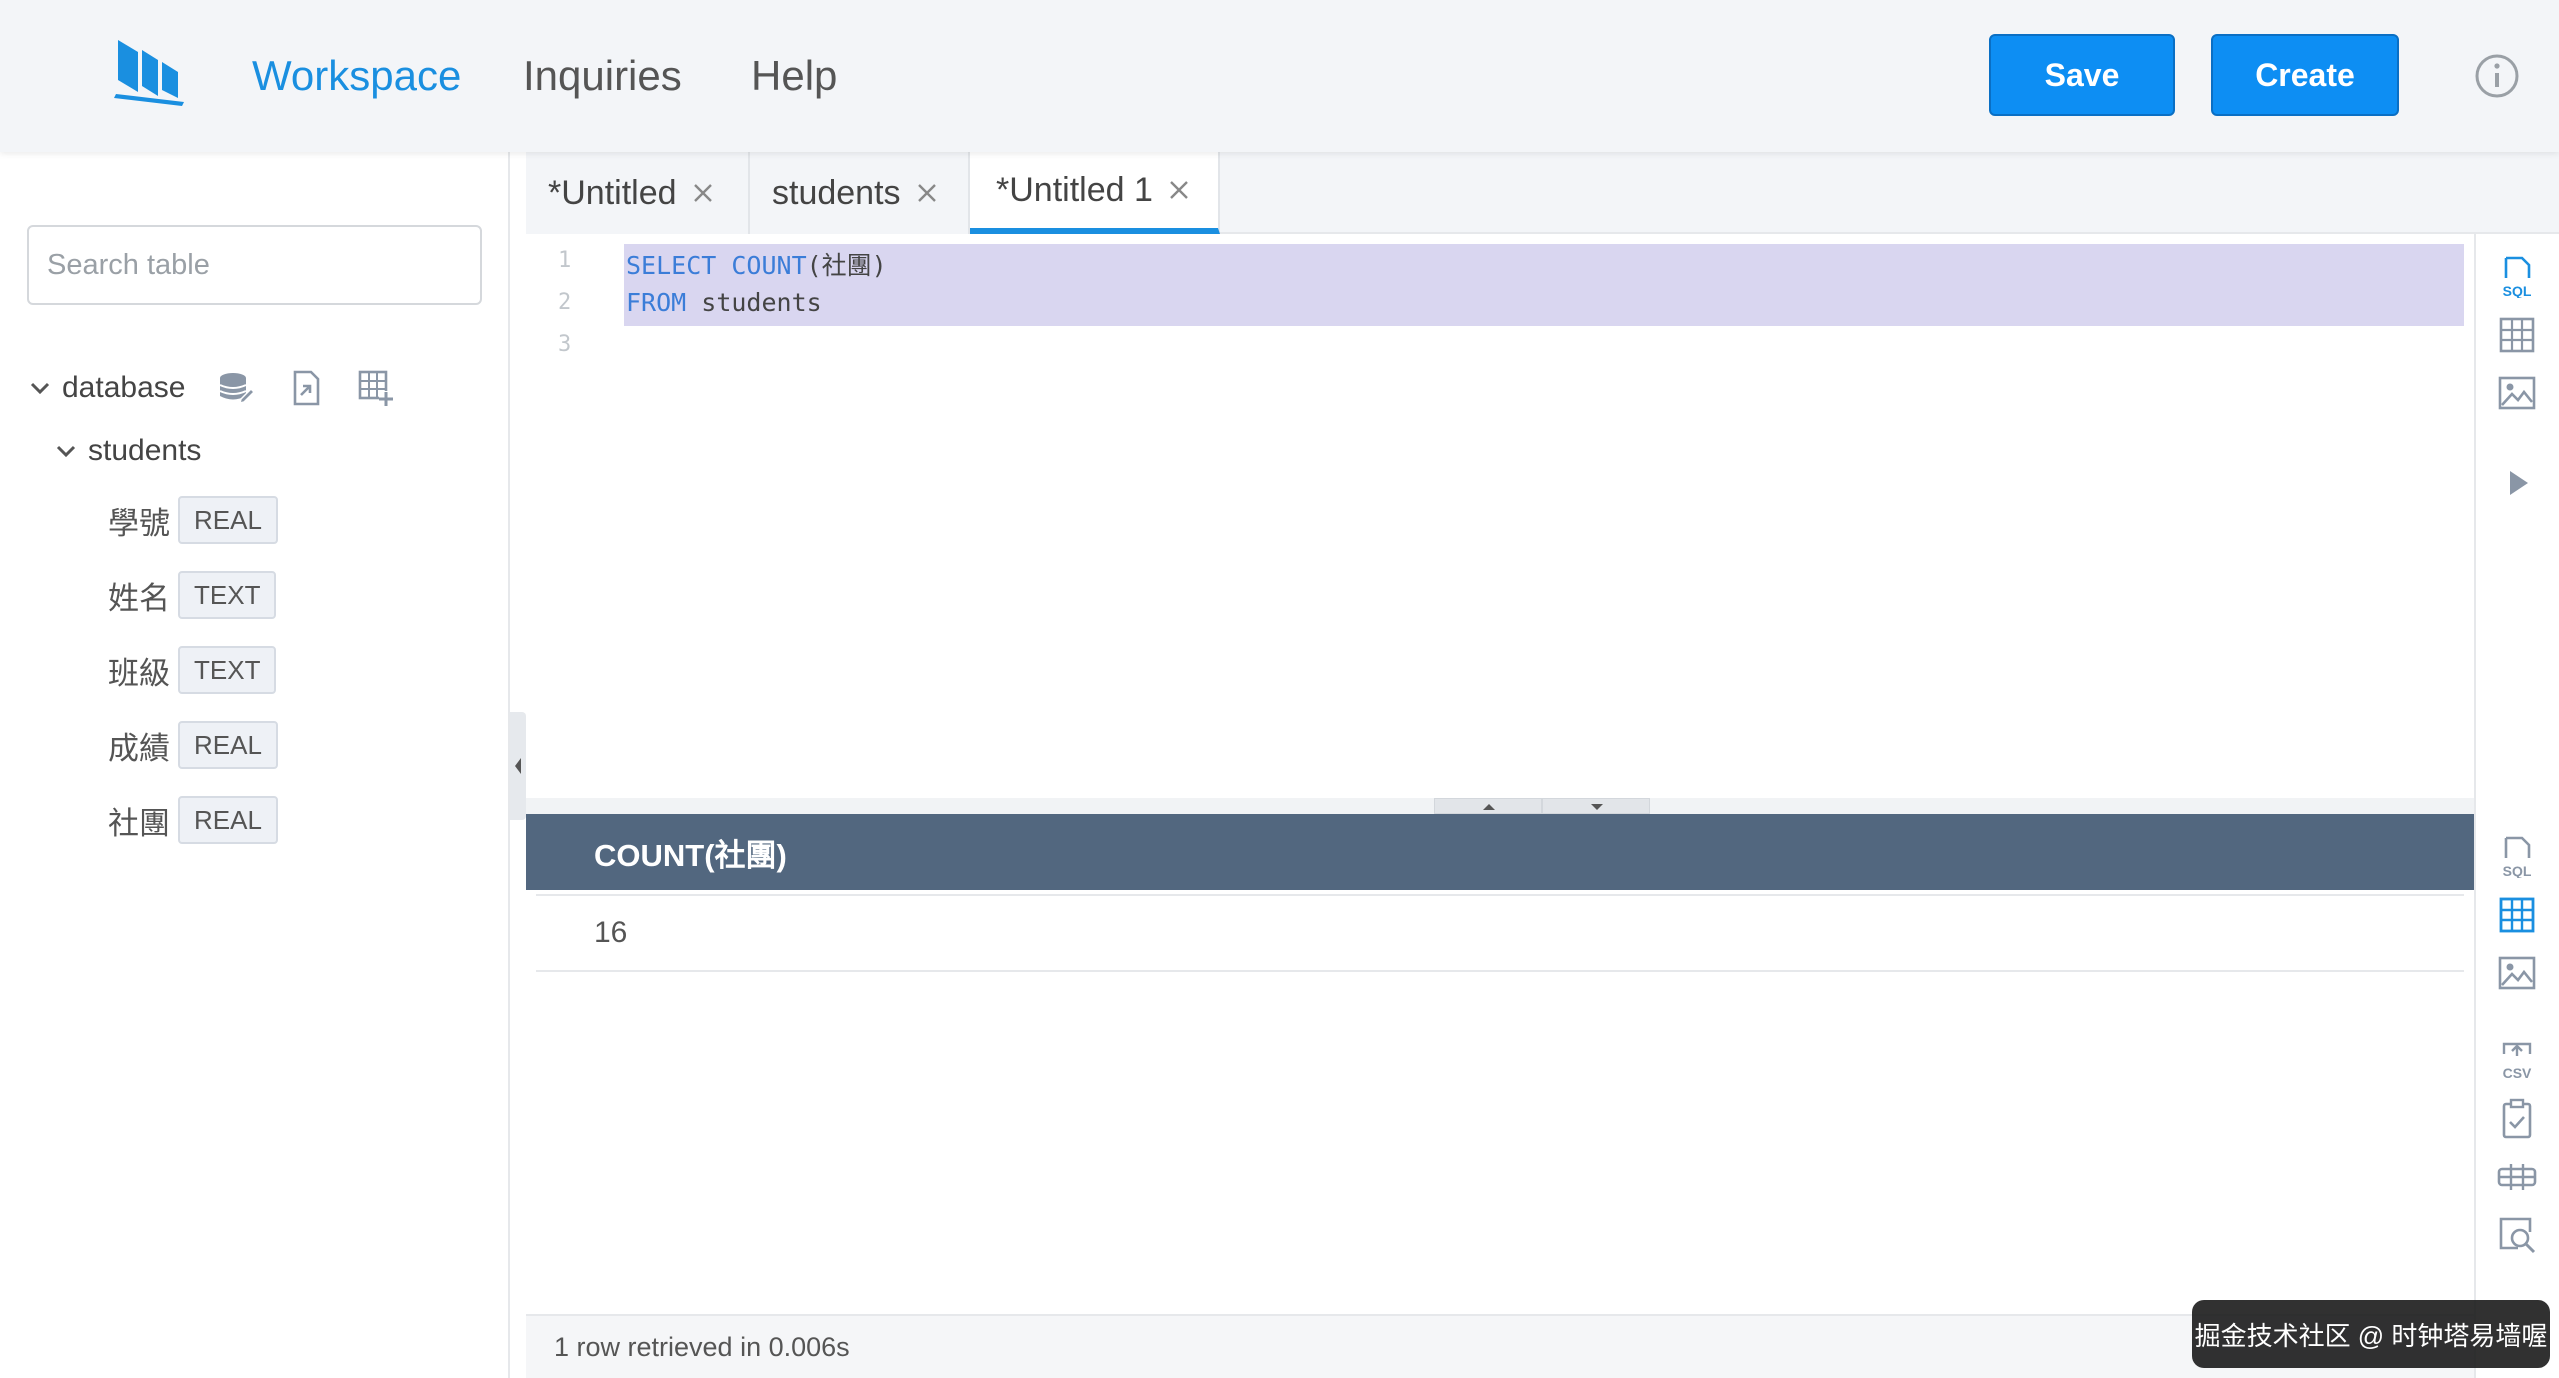  What do you see at coordinates (1500, 852) in the screenshot?
I see `results-header: COUNT(社團)` at bounding box center [1500, 852].